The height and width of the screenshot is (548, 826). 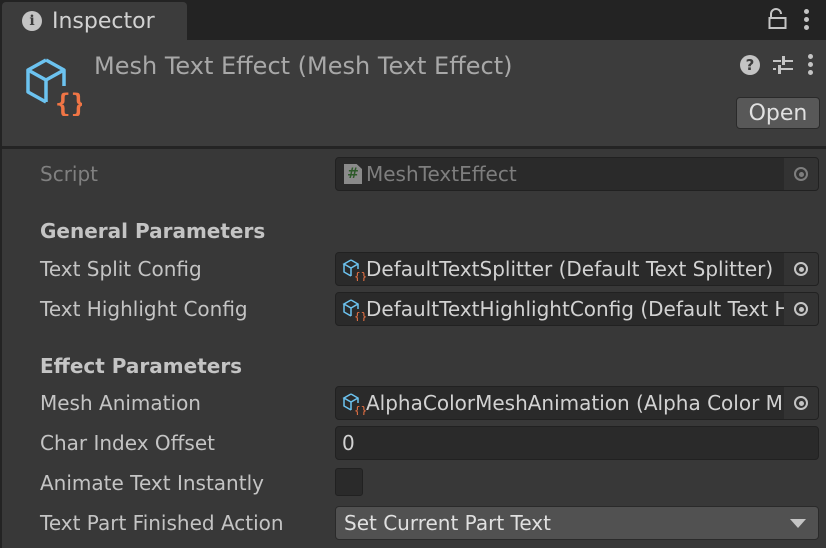 I want to click on section-general-parameters: General Parameters, so click(x=153, y=231).